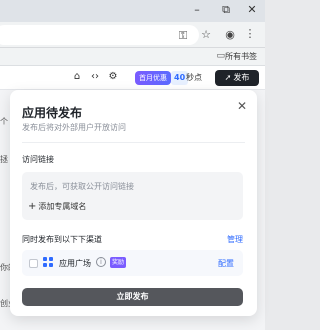 The image size is (320, 330). Describe the element at coordinates (74, 127) in the screenshot. I see `panel-subtitle: 发布后将对外部用户开放访问` at that location.